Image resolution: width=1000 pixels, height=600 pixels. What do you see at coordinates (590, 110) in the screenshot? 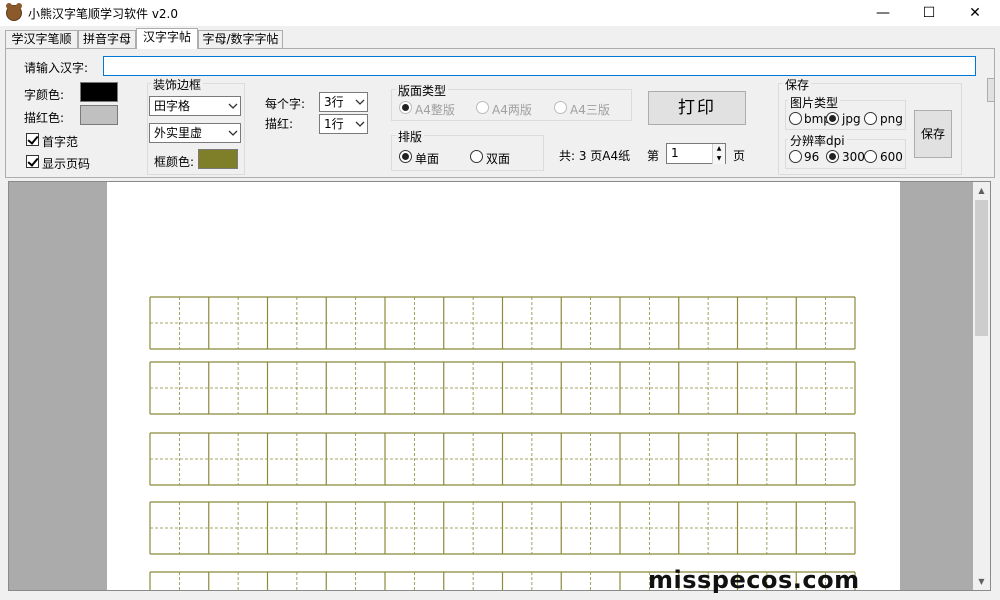
I see `page-type-a4-three-label: A4三版` at bounding box center [590, 110].